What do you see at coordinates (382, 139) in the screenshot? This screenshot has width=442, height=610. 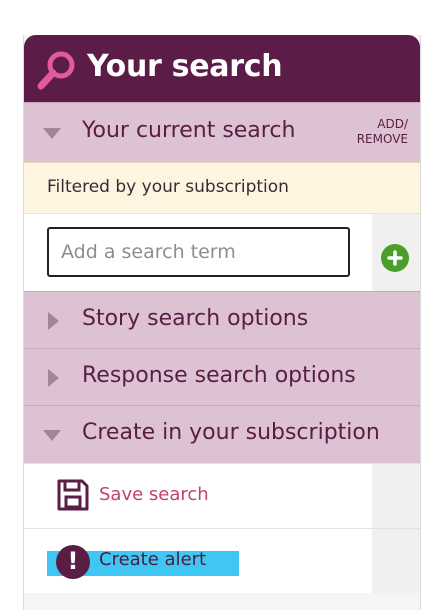 I see `remove-text: REMOVE` at bounding box center [382, 139].